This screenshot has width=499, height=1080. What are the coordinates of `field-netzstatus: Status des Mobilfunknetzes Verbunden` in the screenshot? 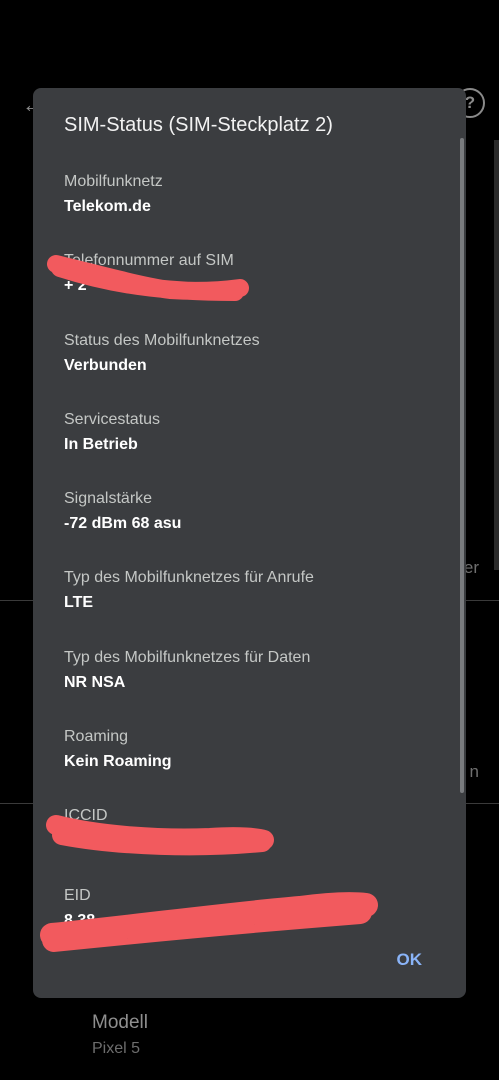 It's located at (259, 370).